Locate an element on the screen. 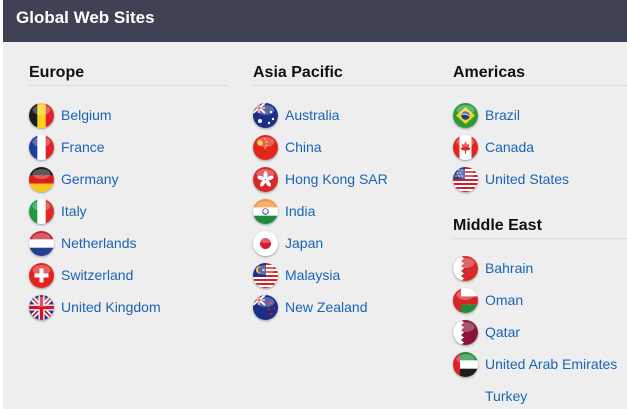  country-link-germany: Germany is located at coordinates (129, 179).